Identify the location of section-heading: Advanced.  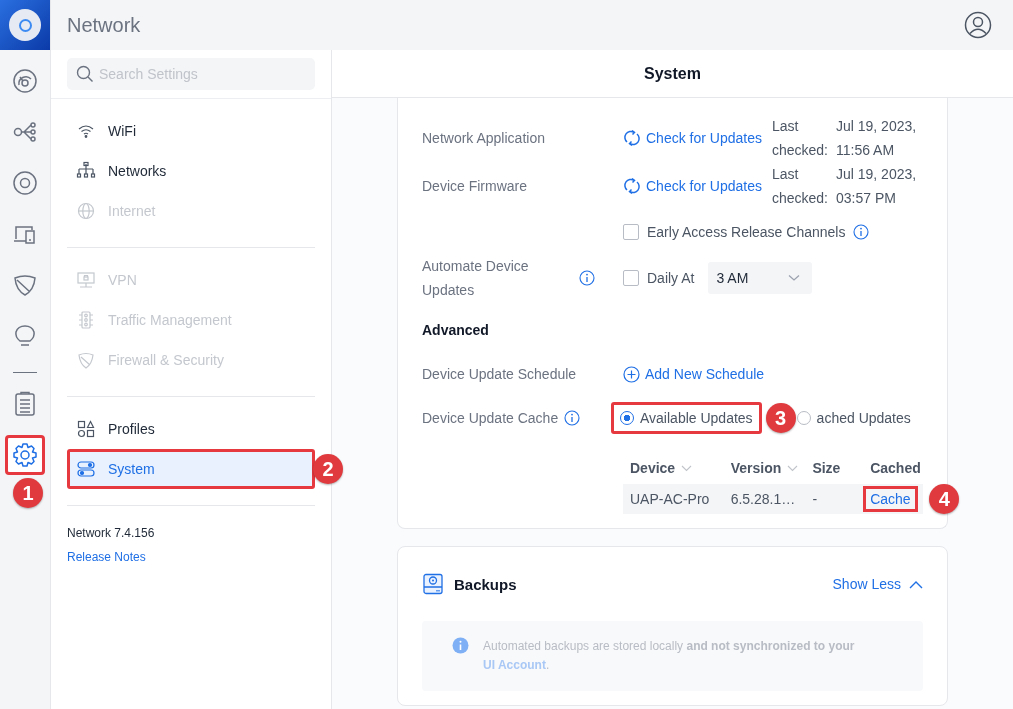
(456, 330).